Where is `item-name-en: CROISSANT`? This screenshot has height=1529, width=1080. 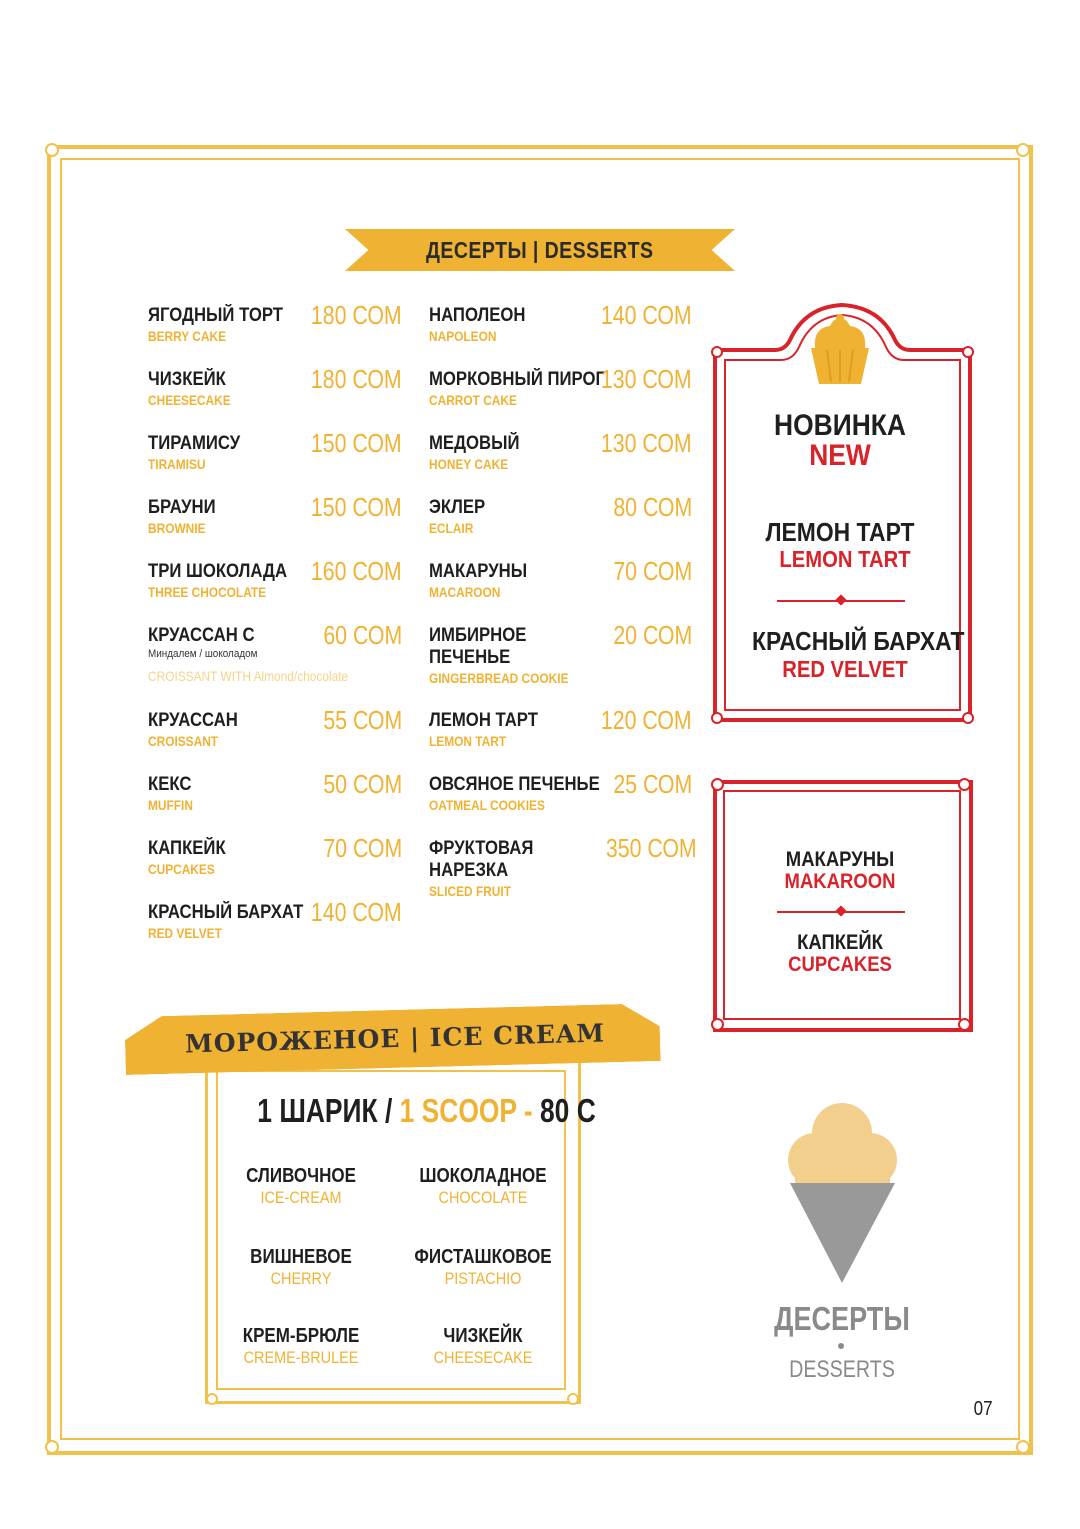 item-name-en: CROISSANT is located at coordinates (183, 741).